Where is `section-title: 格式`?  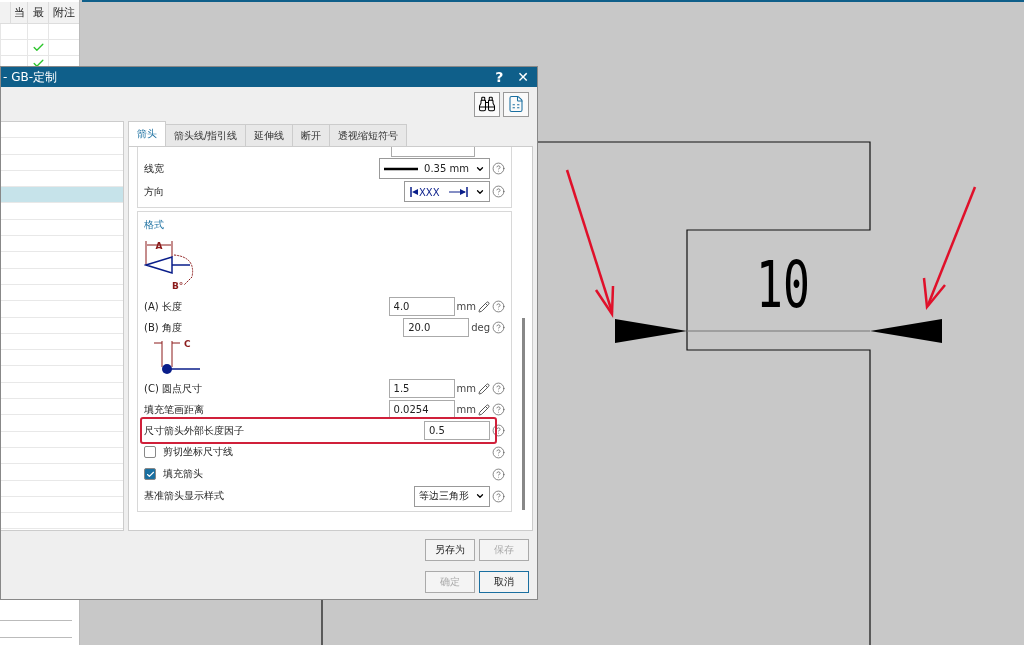 section-title: 格式 is located at coordinates (154, 225).